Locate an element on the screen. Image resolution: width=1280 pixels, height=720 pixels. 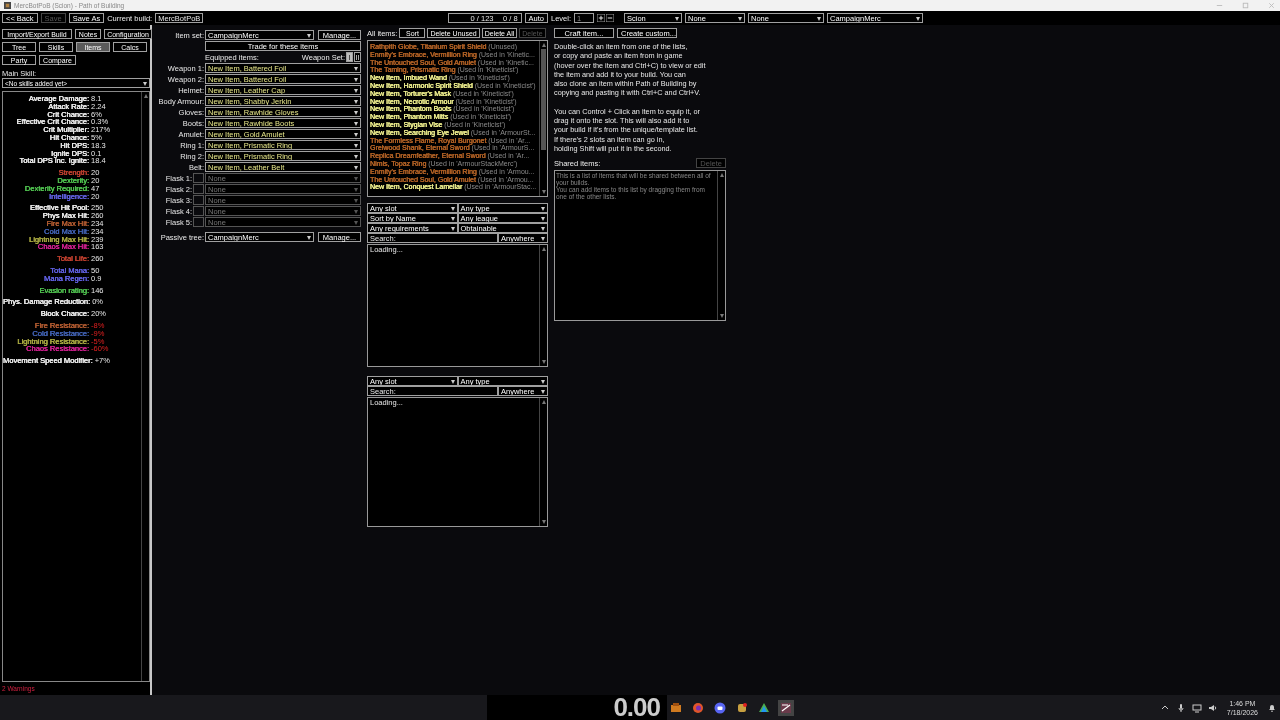
browser-icon is located at coordinates (698, 707).